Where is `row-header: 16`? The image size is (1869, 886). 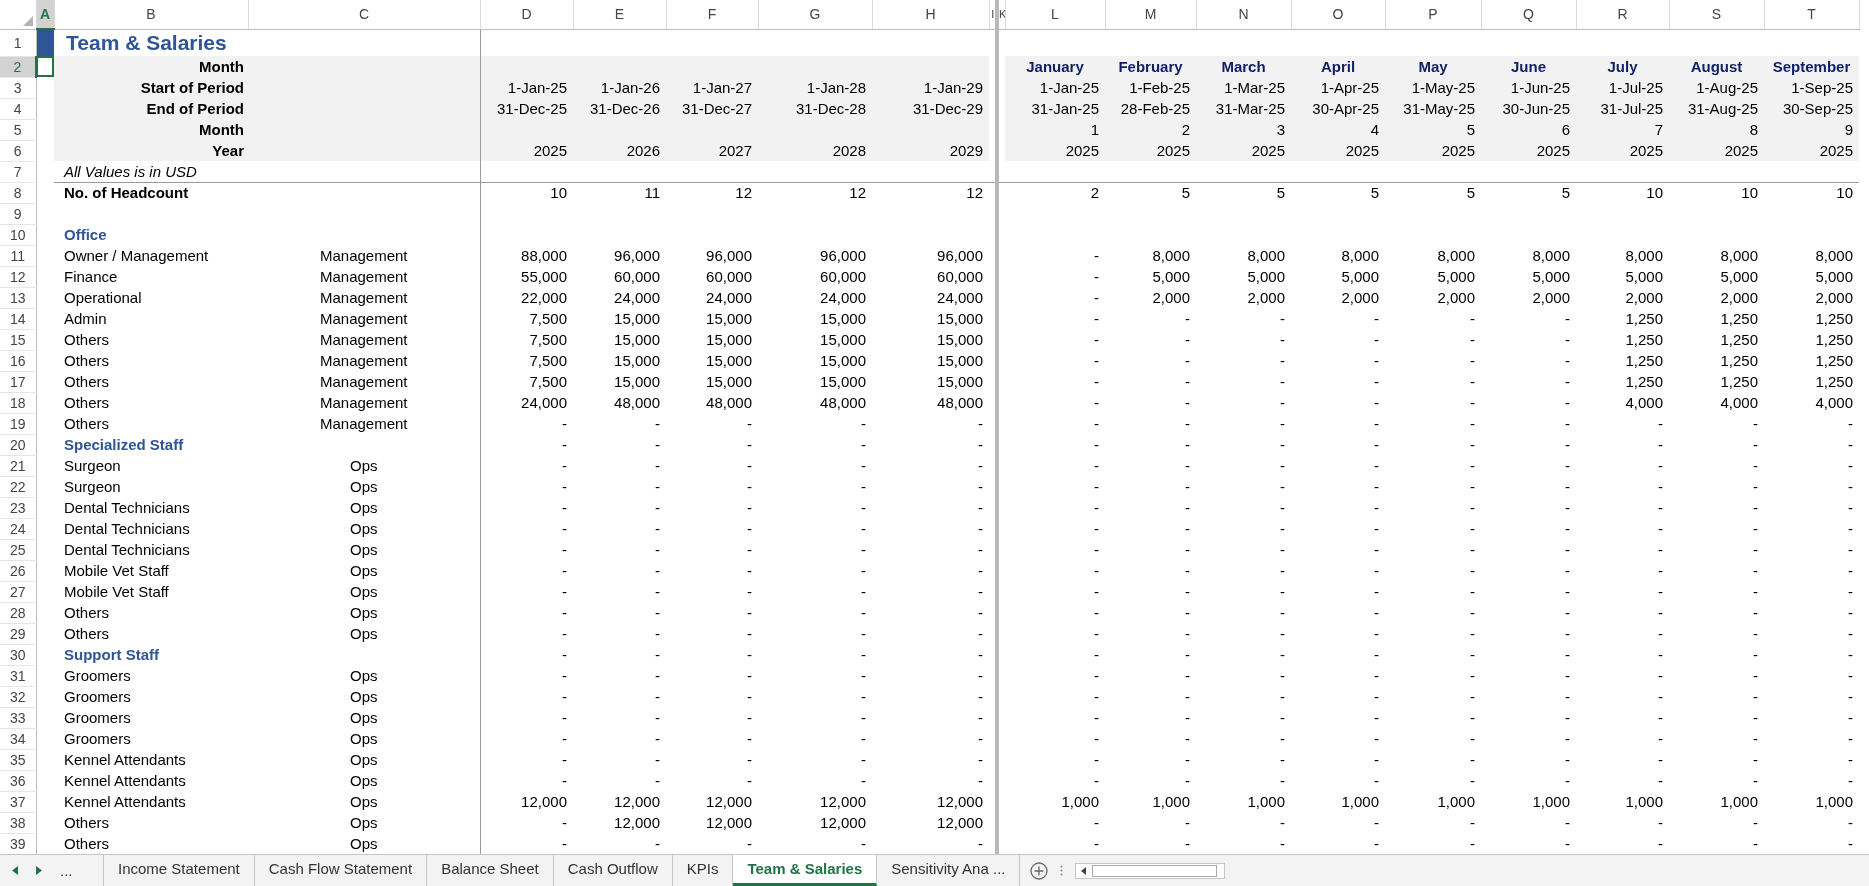
row-header: 16 is located at coordinates (18, 360).